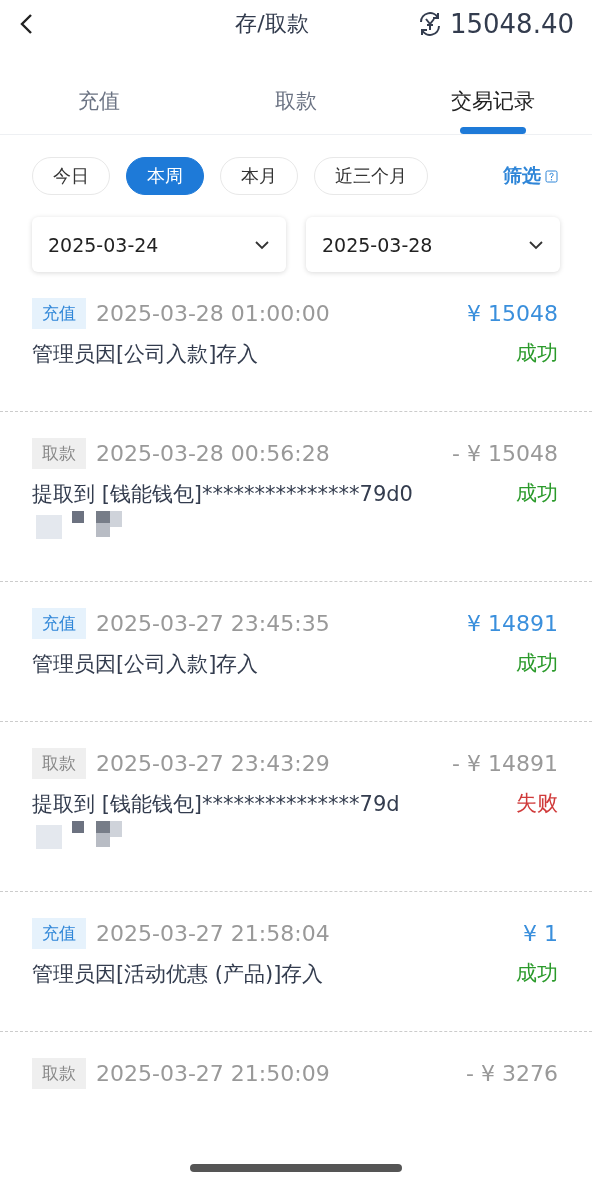 This screenshot has width=592, height=1190. Describe the element at coordinates (493, 101) in the screenshot. I see `tab: 交易记录` at that location.